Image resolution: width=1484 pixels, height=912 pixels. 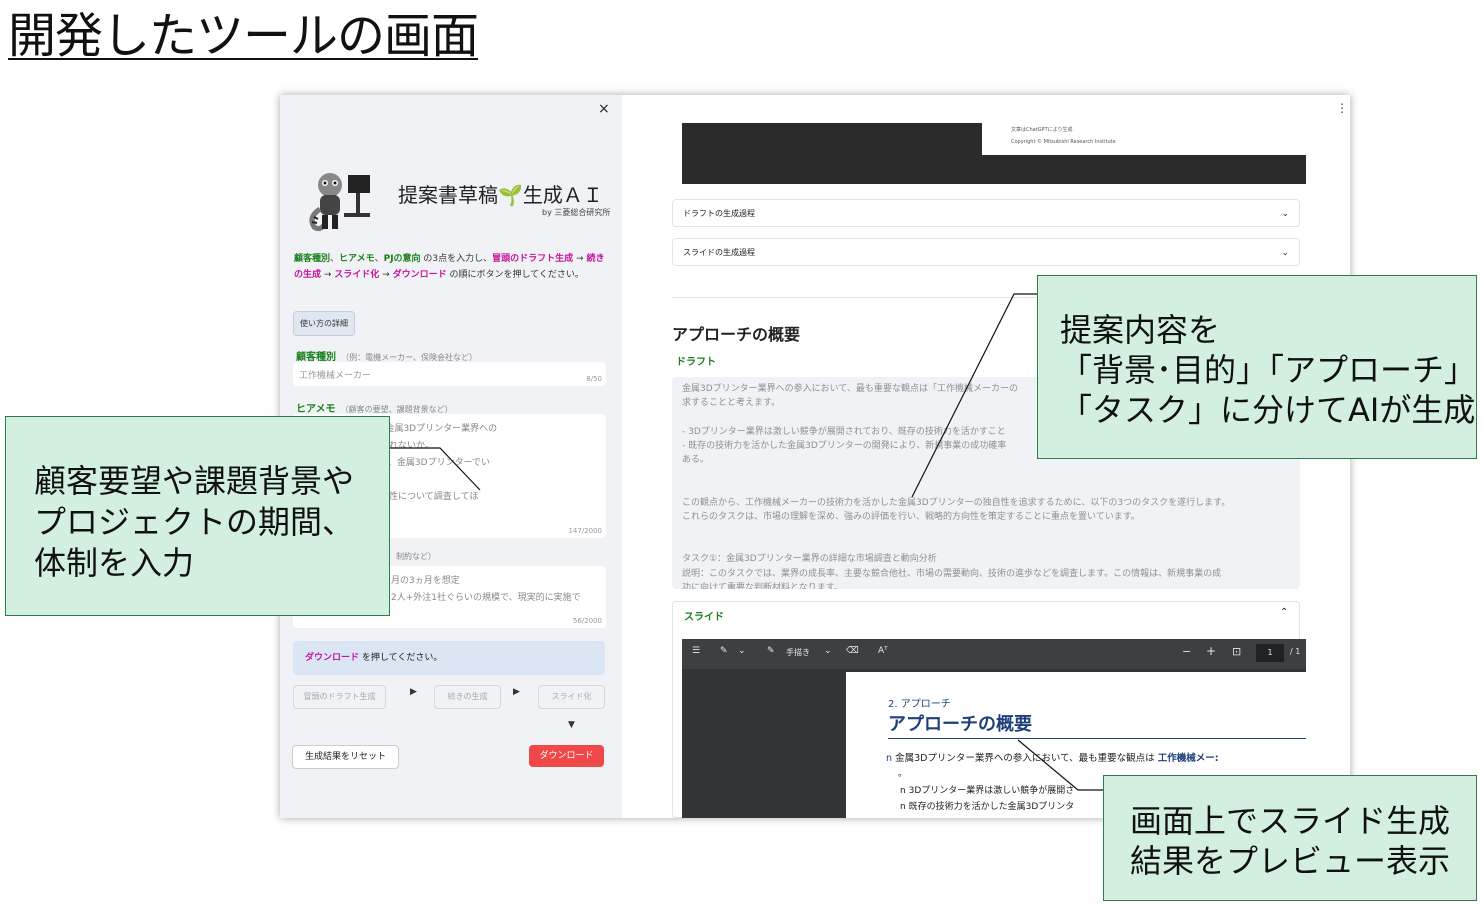 I want to click on page-total: / 1, so click(x=1295, y=651).